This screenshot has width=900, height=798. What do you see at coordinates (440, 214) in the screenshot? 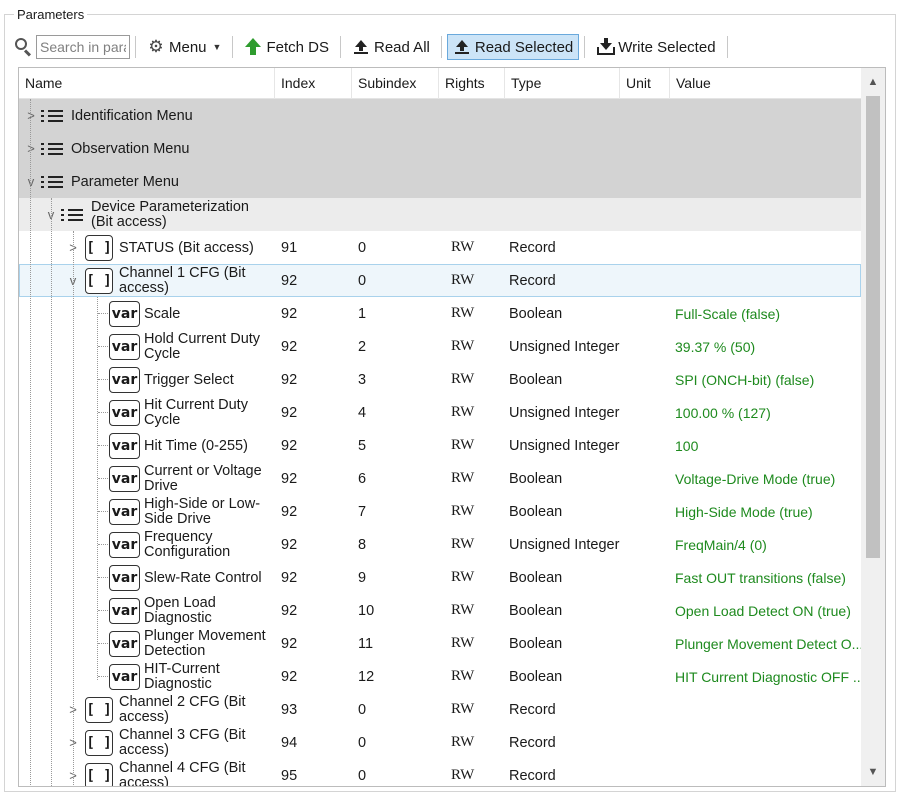
I see `tree-row-device-parameterization: v Device Parameterization (Bit access)` at bounding box center [440, 214].